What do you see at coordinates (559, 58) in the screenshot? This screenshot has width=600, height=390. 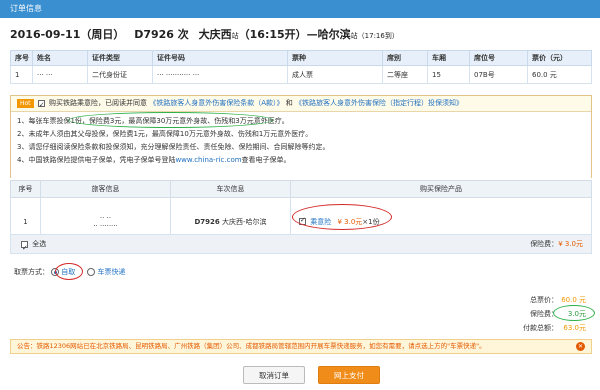 I see `col-price: 票价（元）` at bounding box center [559, 58].